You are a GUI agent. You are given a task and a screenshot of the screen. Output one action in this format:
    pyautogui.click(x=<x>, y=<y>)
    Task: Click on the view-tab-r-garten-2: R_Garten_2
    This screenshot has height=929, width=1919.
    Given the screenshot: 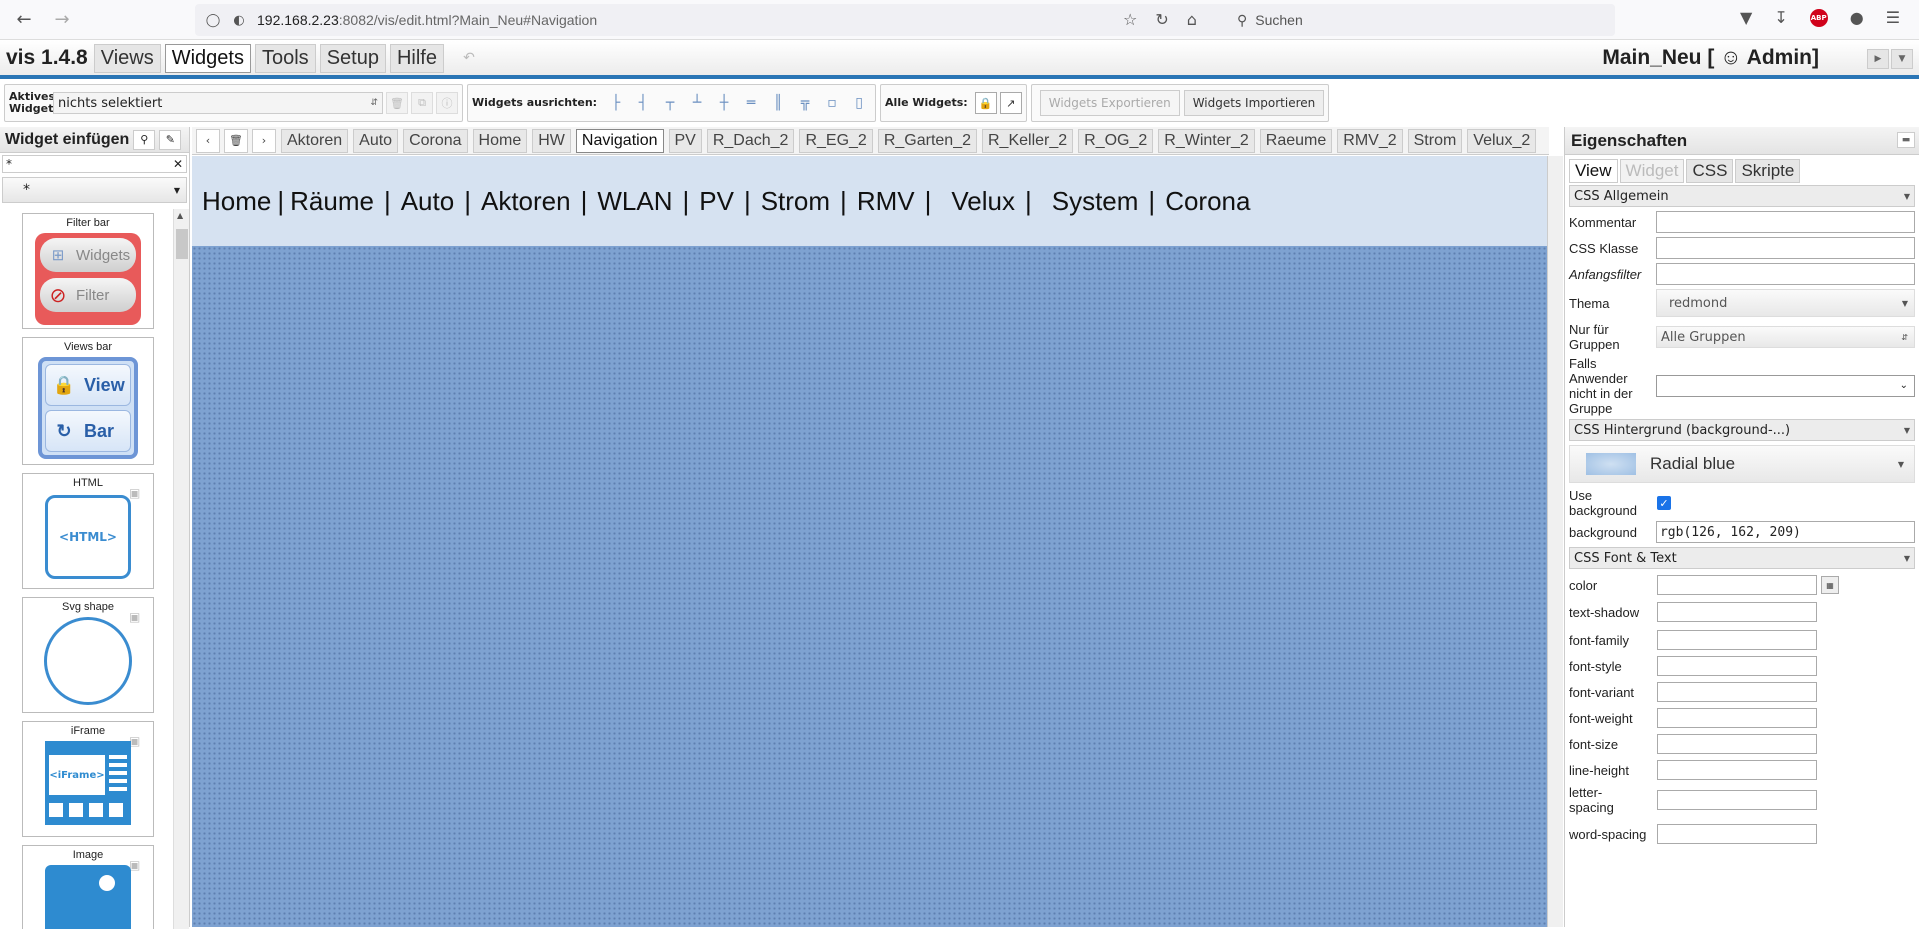 What is the action you would take?
    pyautogui.click(x=927, y=140)
    